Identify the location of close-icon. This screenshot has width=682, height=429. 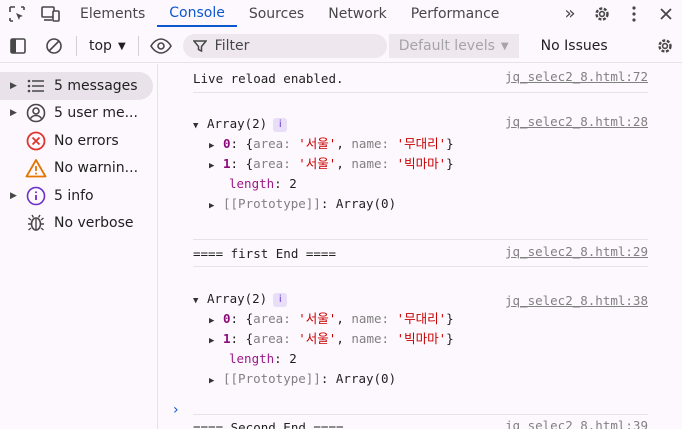
(666, 13).